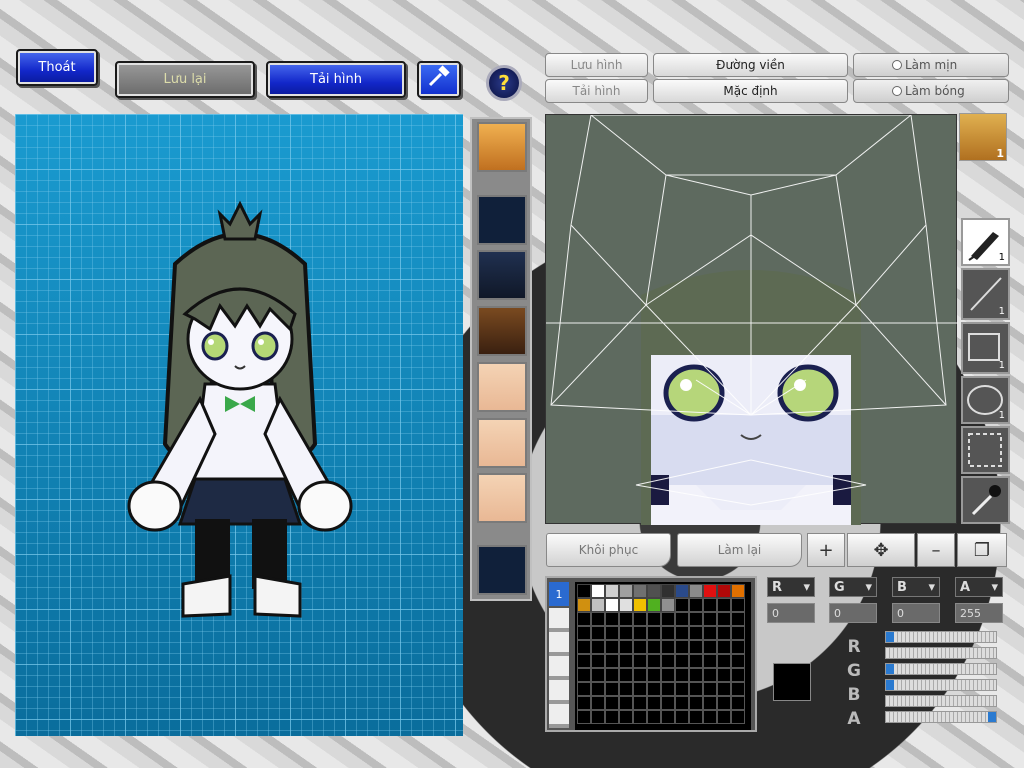 This screenshot has width=1024, height=768. Describe the element at coordinates (750, 91) in the screenshot. I see `tab-default: Mặc định` at that location.